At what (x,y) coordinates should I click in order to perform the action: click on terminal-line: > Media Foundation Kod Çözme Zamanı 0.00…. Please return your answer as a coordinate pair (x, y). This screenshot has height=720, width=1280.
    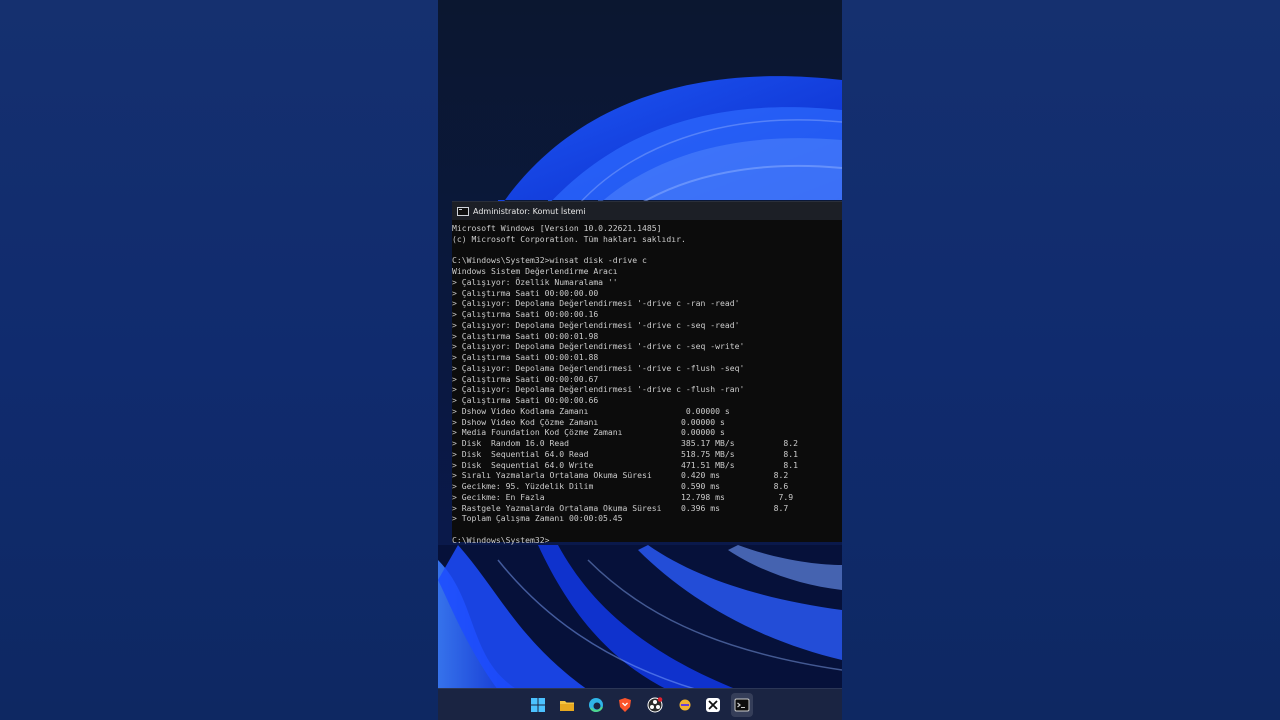
    Looking at the image, I should click on (588, 432).